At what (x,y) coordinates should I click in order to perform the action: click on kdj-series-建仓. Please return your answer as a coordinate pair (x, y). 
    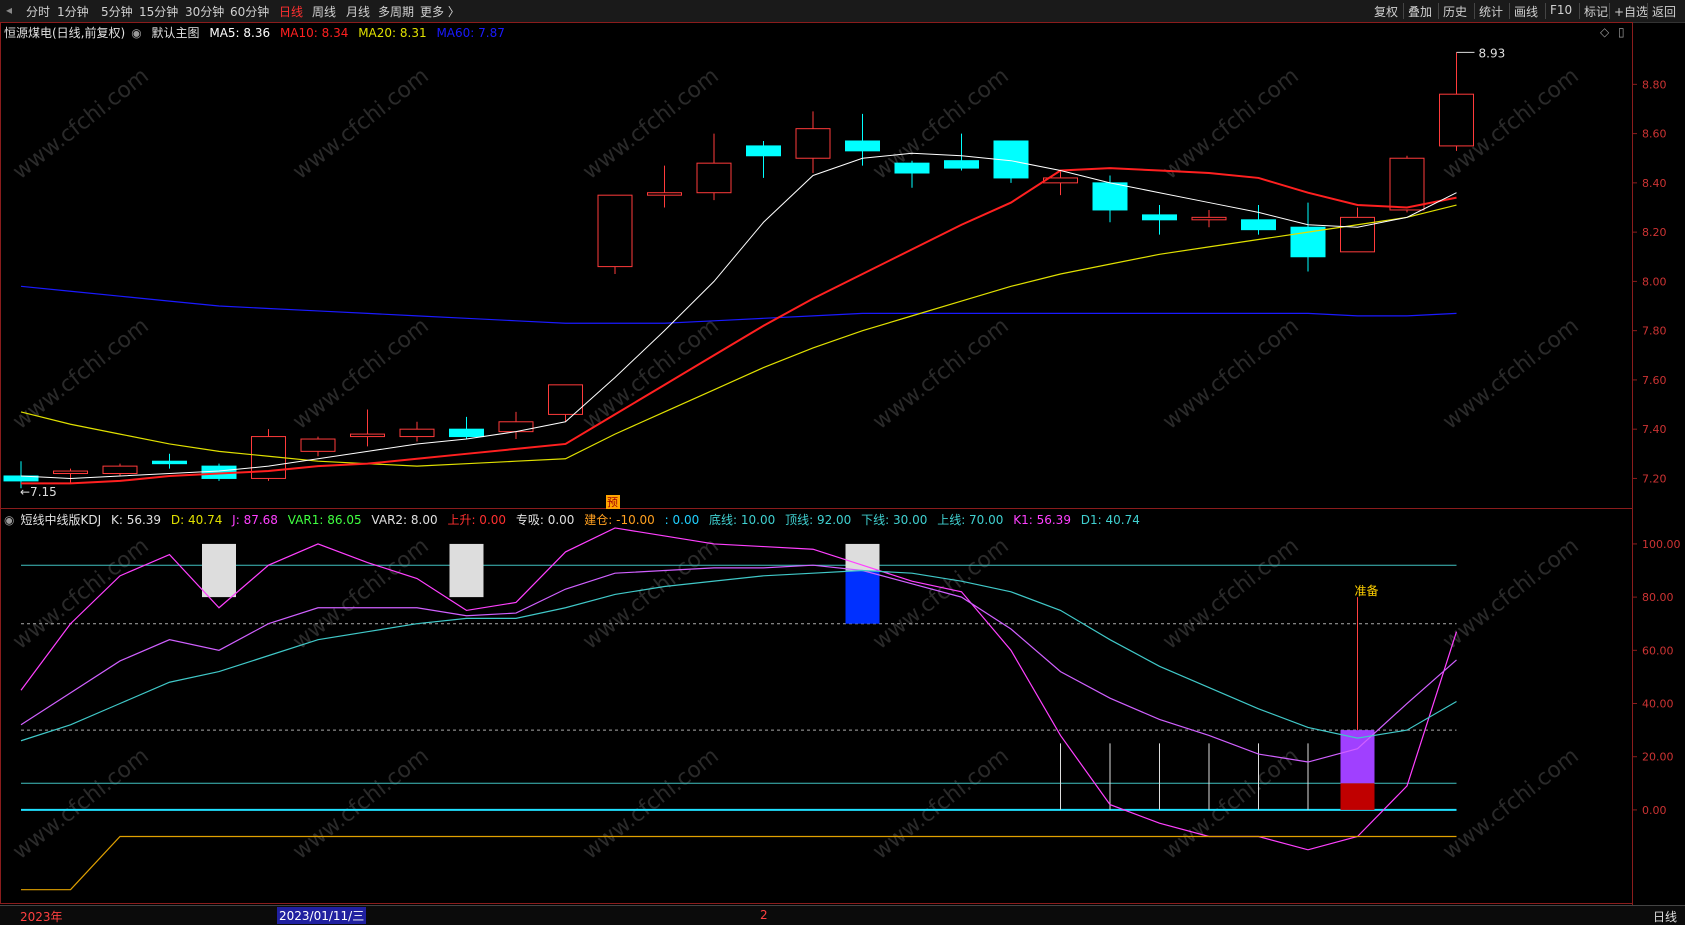
    Looking at the image, I should click on (739, 863).